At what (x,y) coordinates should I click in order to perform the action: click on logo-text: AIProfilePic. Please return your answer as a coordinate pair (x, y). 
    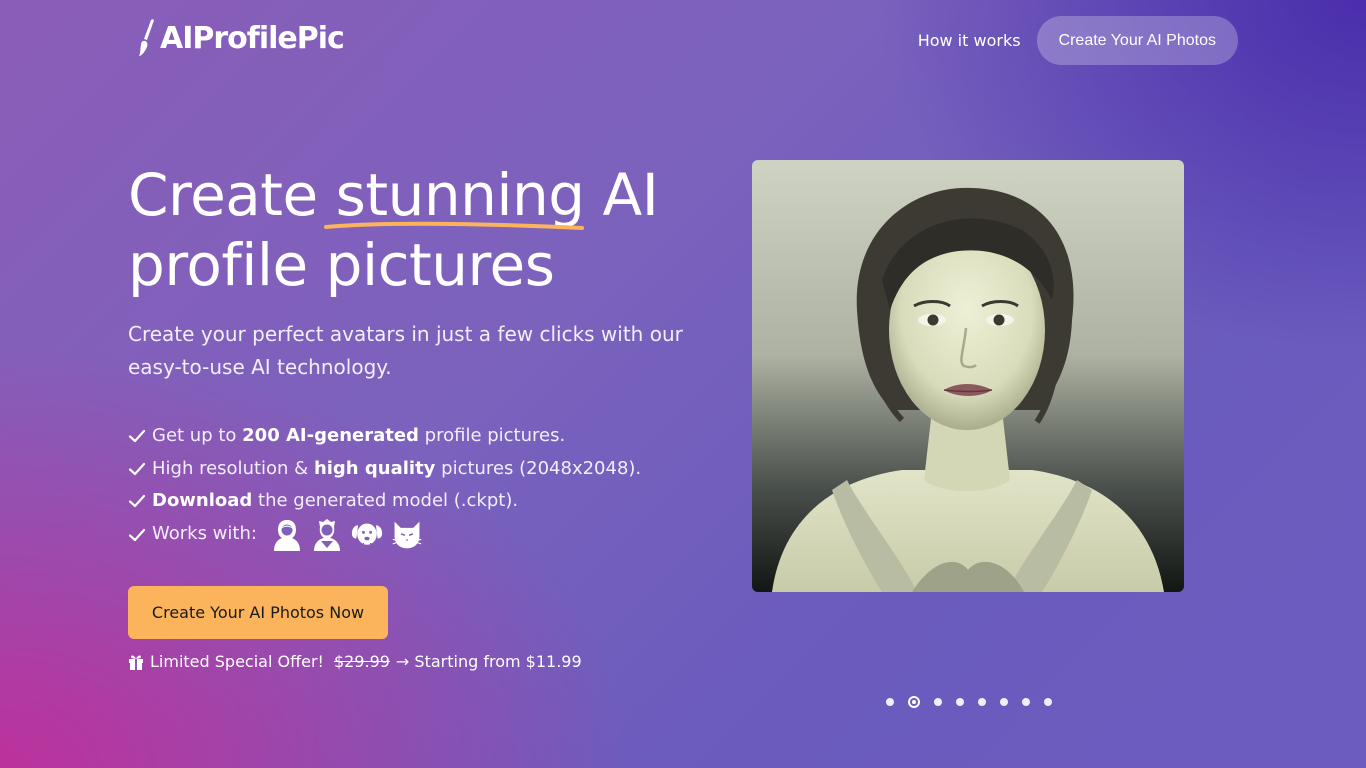
    Looking at the image, I should click on (252, 38).